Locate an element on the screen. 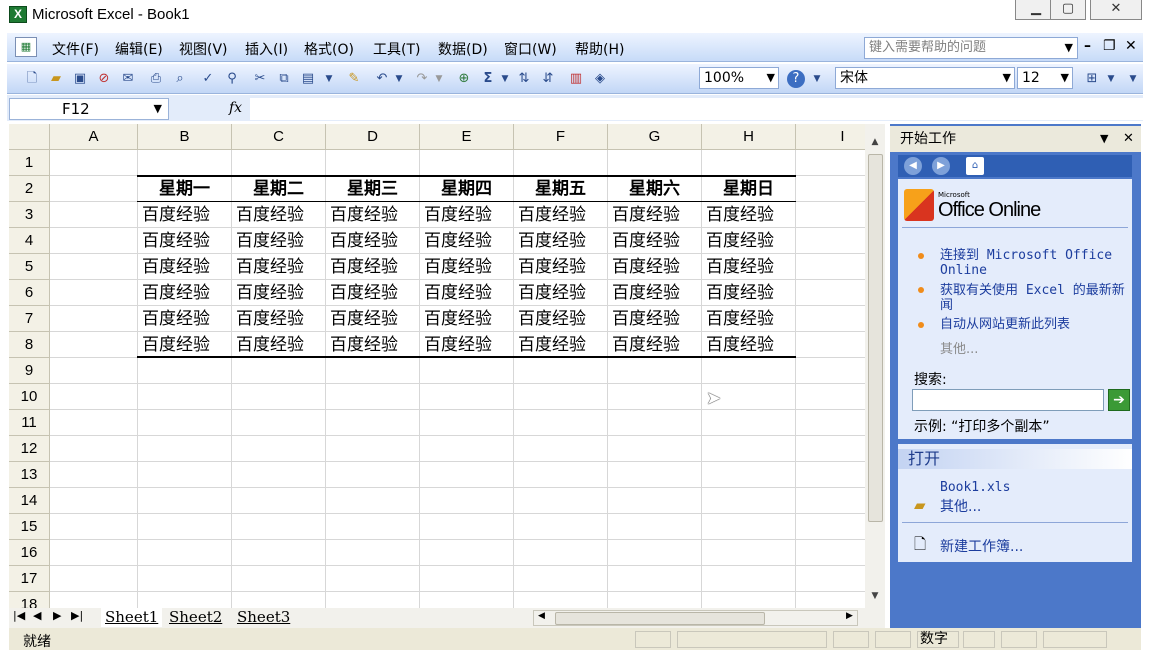 The image size is (1149, 652). prev-sheet-icon: ◀ is located at coordinates (37, 615).